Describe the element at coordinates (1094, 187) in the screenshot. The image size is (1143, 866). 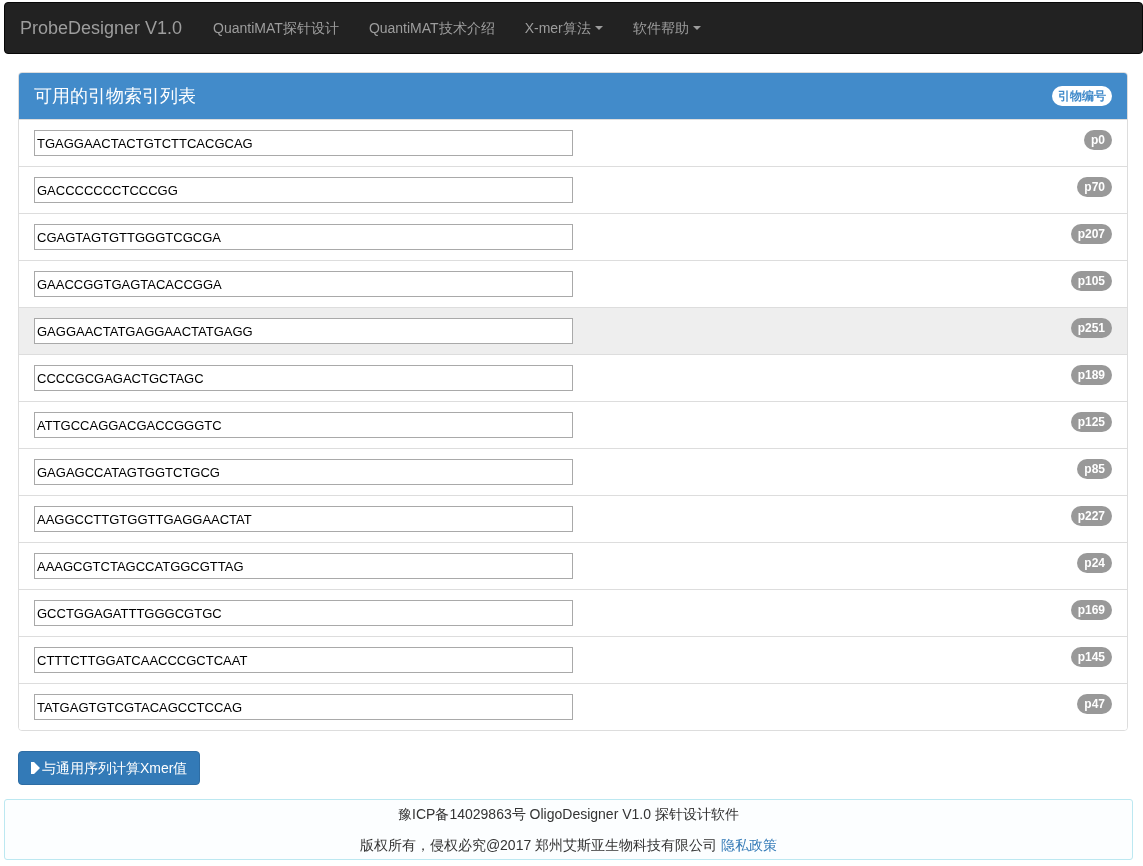
I see `index-badge: p70` at that location.